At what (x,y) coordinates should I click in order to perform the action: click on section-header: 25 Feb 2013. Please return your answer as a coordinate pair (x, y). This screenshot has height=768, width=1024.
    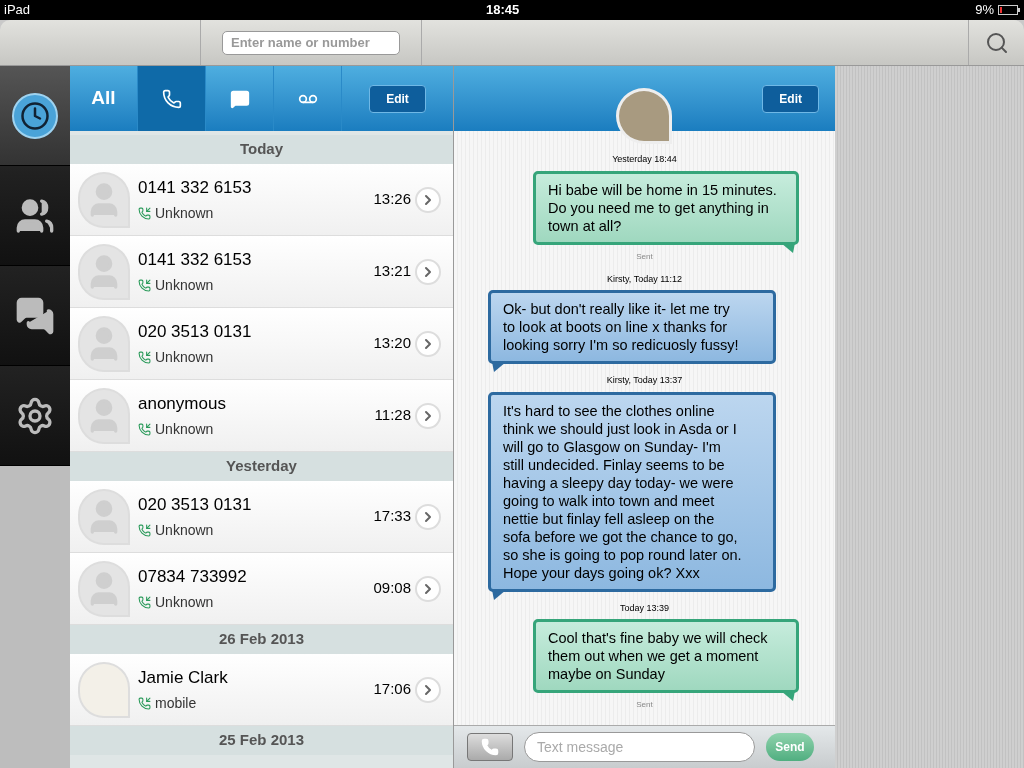
    Looking at the image, I should click on (261, 740).